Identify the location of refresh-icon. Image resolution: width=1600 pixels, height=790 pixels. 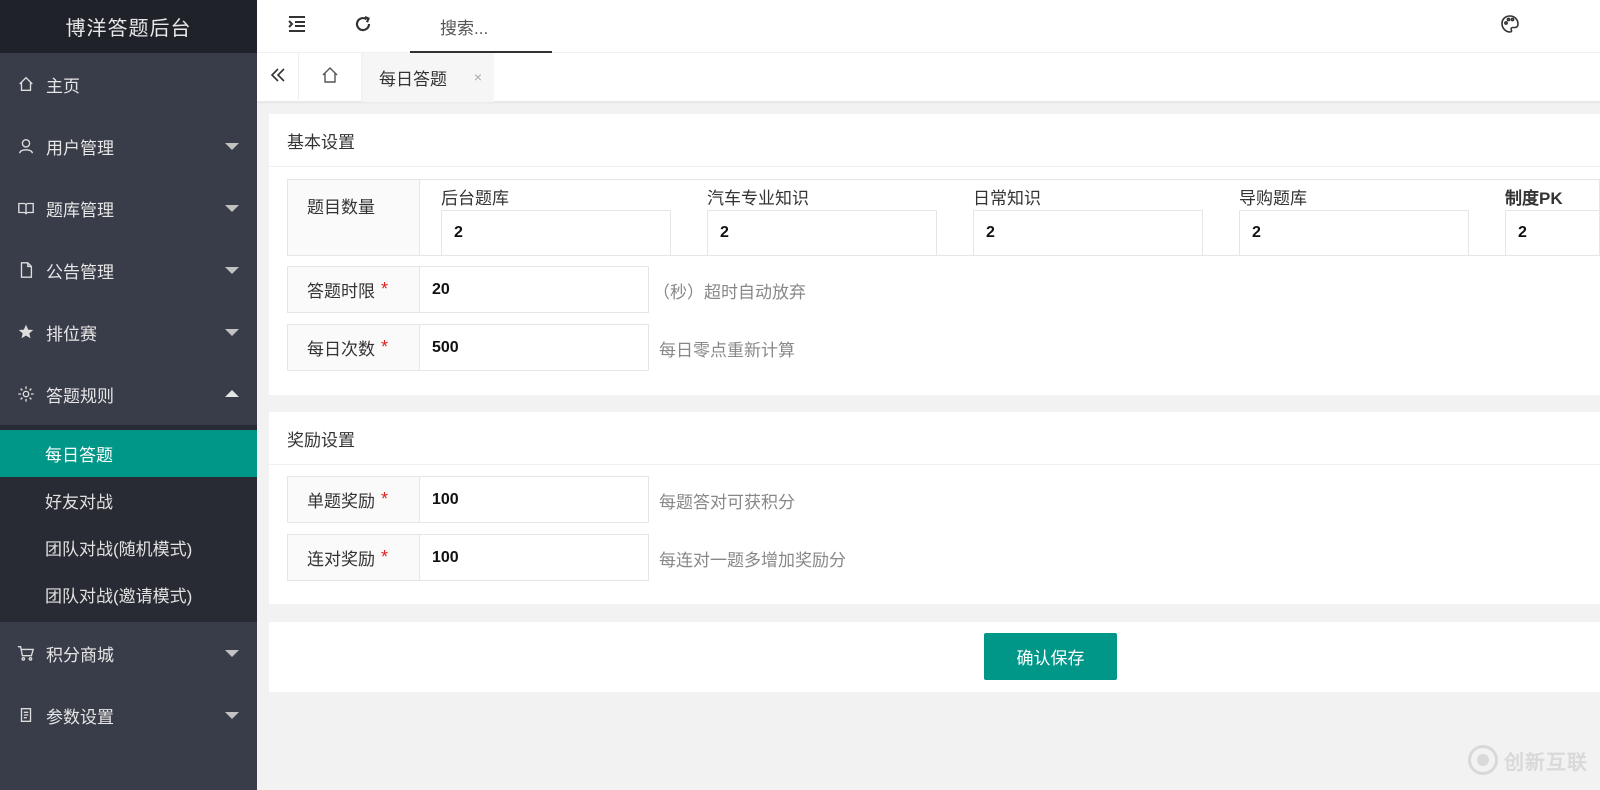
(363, 26).